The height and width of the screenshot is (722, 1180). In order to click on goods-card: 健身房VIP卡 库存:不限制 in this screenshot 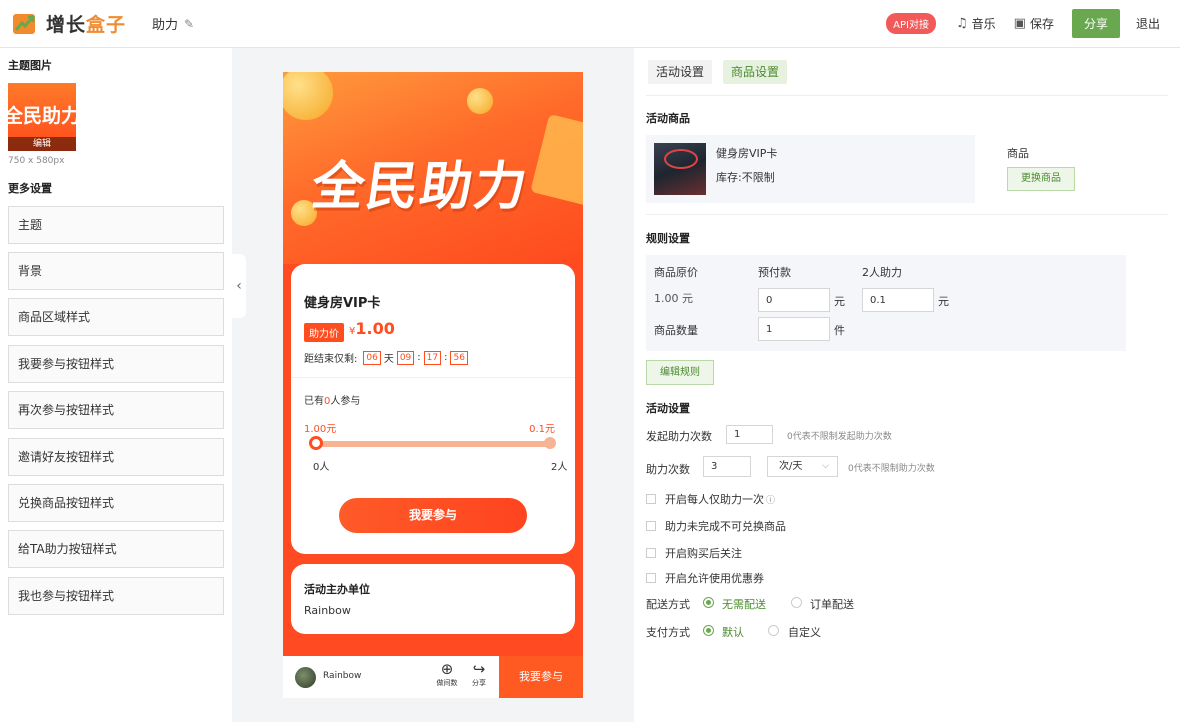, I will do `click(810, 169)`.